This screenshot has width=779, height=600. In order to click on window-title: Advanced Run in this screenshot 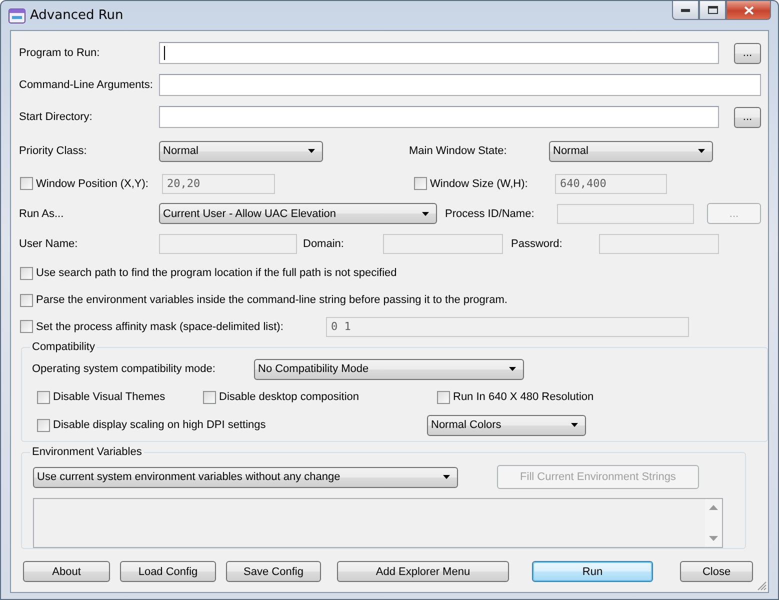, I will do `click(77, 15)`.